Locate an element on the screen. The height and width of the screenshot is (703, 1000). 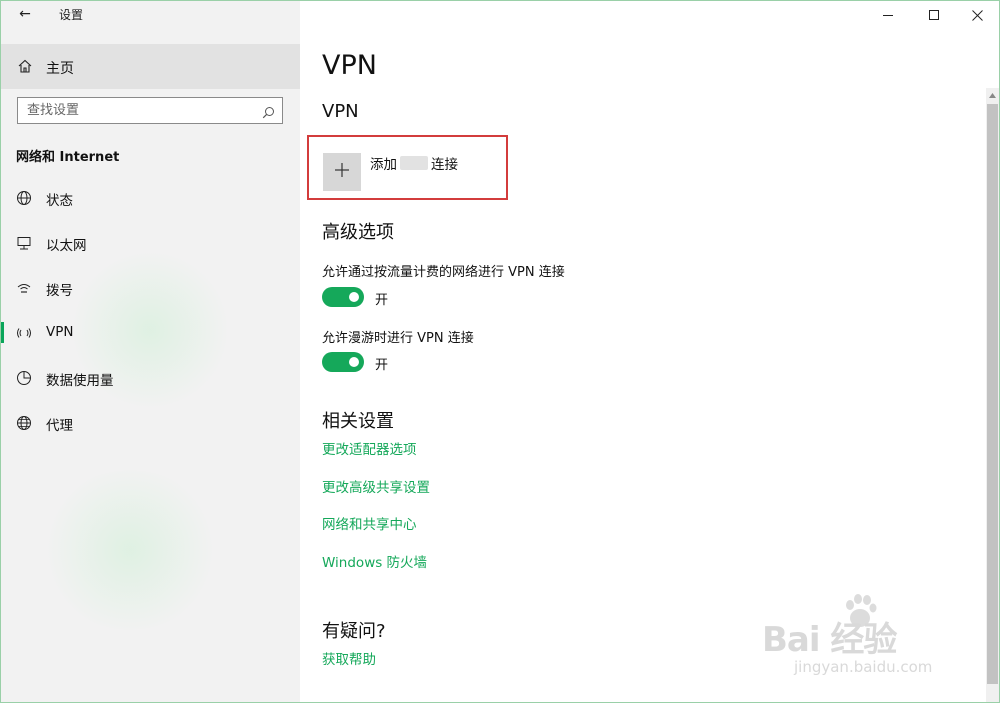
sidebar-item-data-usage: 数据使用量 is located at coordinates (150, 377).